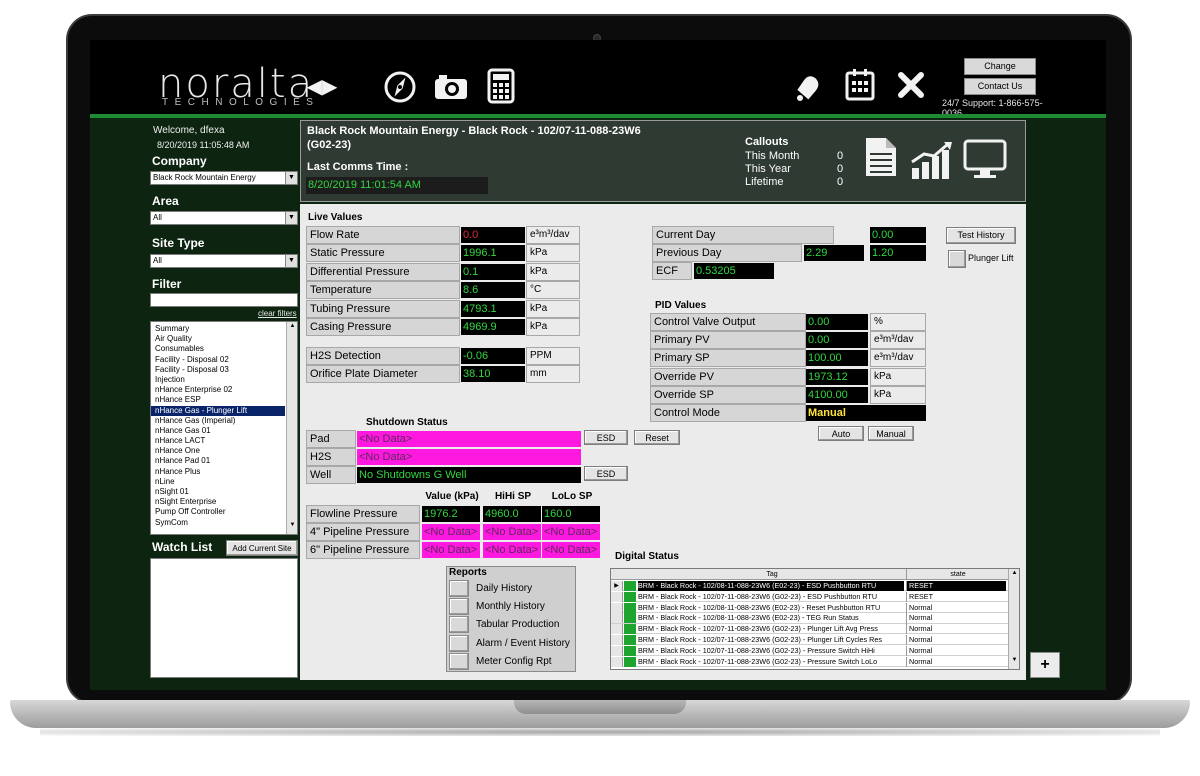 This screenshot has height=776, width=1200. What do you see at coordinates (218, 451) in the screenshot?
I see `list-item: nHance One` at bounding box center [218, 451].